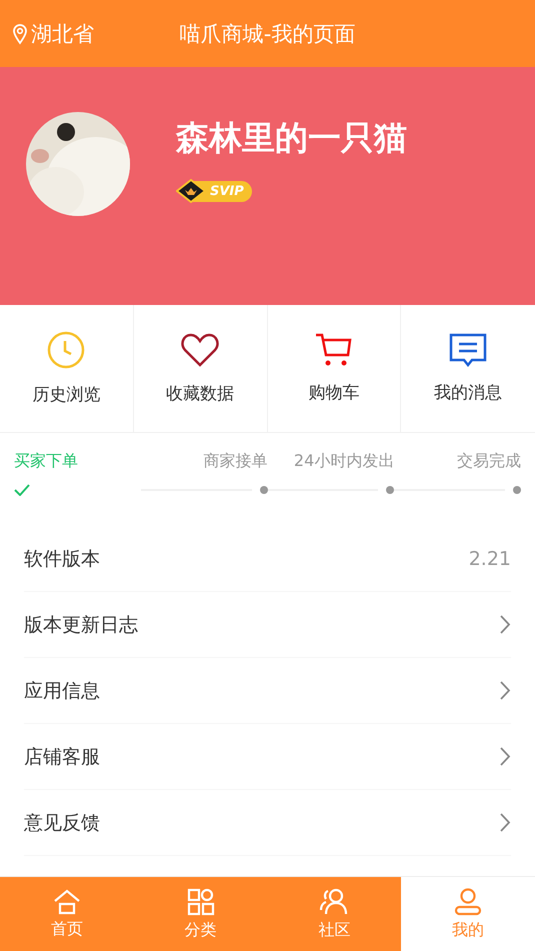 The height and width of the screenshot is (951, 535). What do you see at coordinates (200, 350) in the screenshot?
I see `heart-icon` at bounding box center [200, 350].